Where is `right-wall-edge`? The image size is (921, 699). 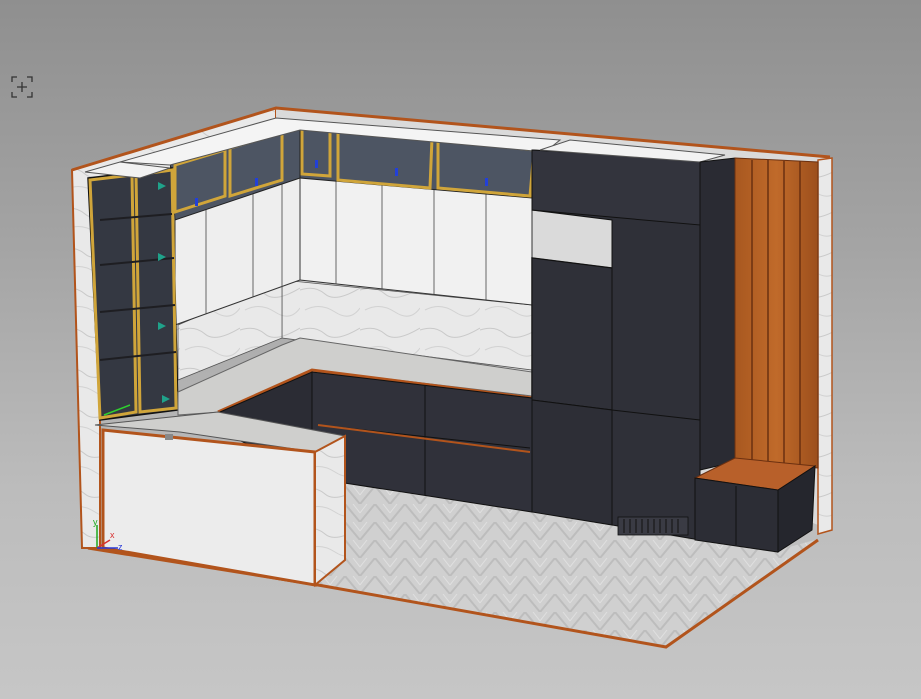 right-wall-edge is located at coordinates (825, 346).